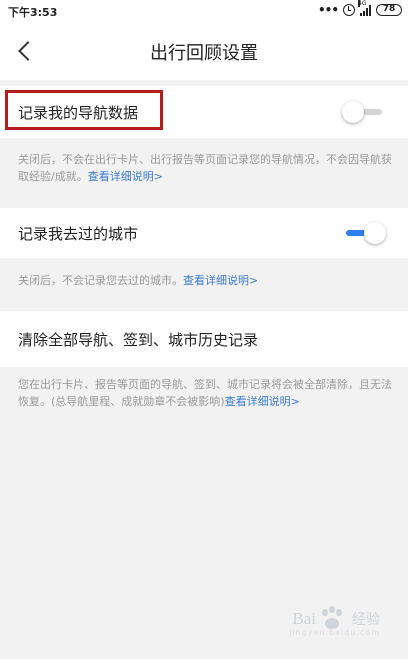  I want to click on more-dots-icon: •••, so click(328, 10).